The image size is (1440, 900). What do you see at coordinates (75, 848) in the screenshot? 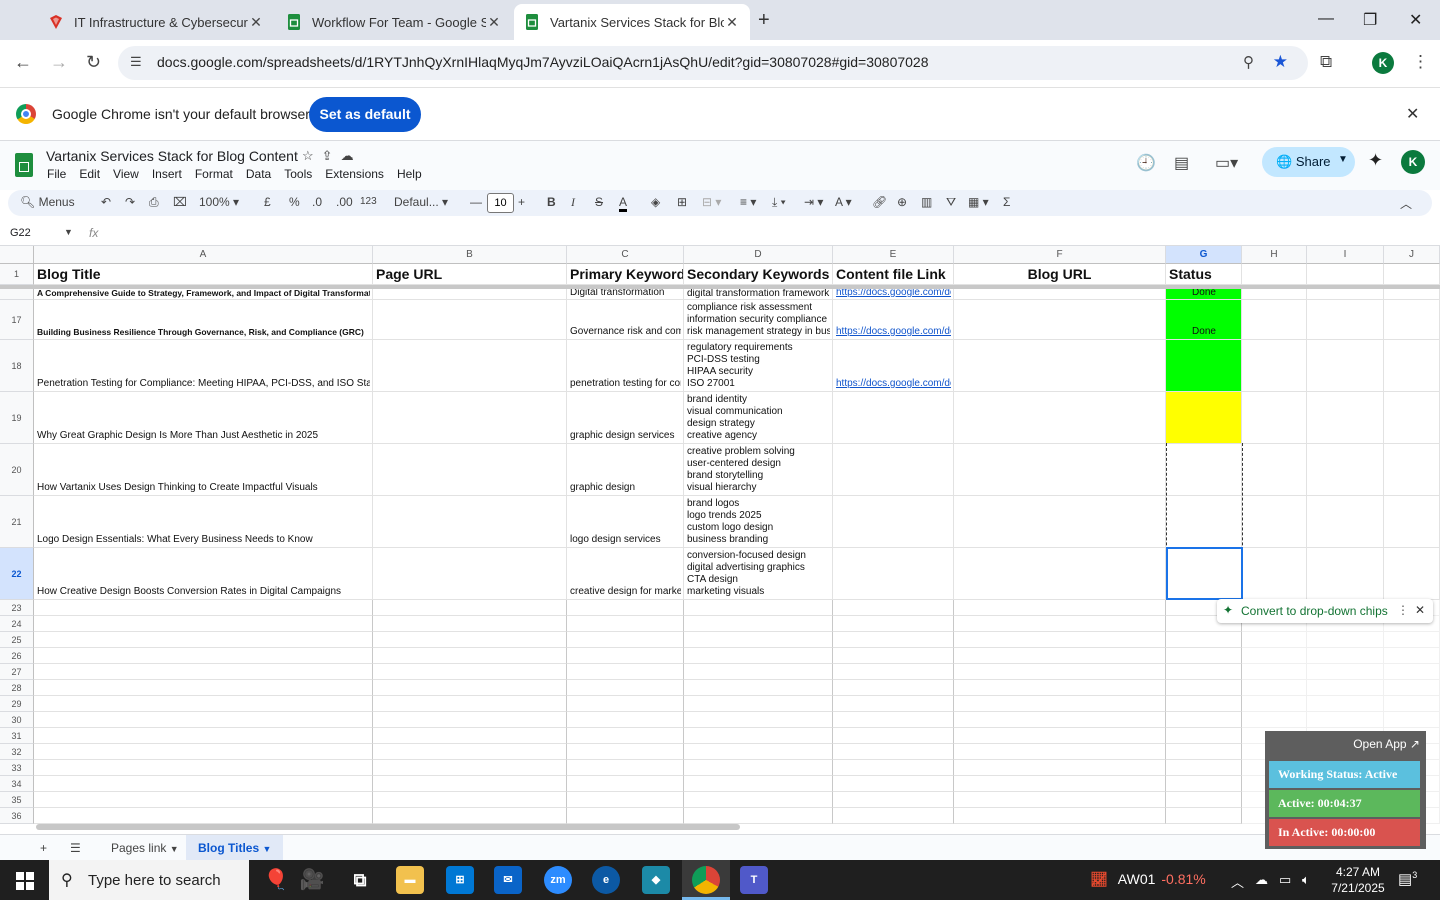
I see `all-sheets-list-icon: ☰` at bounding box center [75, 848].